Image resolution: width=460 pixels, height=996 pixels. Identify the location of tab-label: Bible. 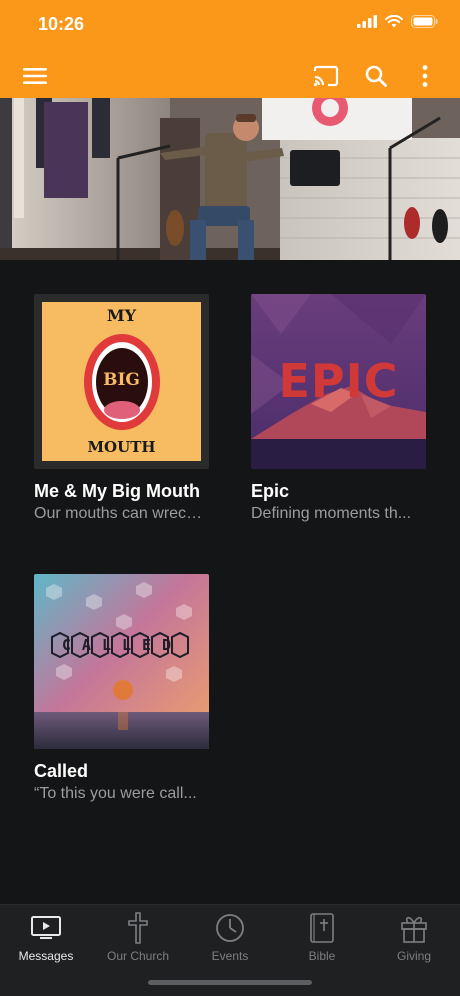
(322, 956).